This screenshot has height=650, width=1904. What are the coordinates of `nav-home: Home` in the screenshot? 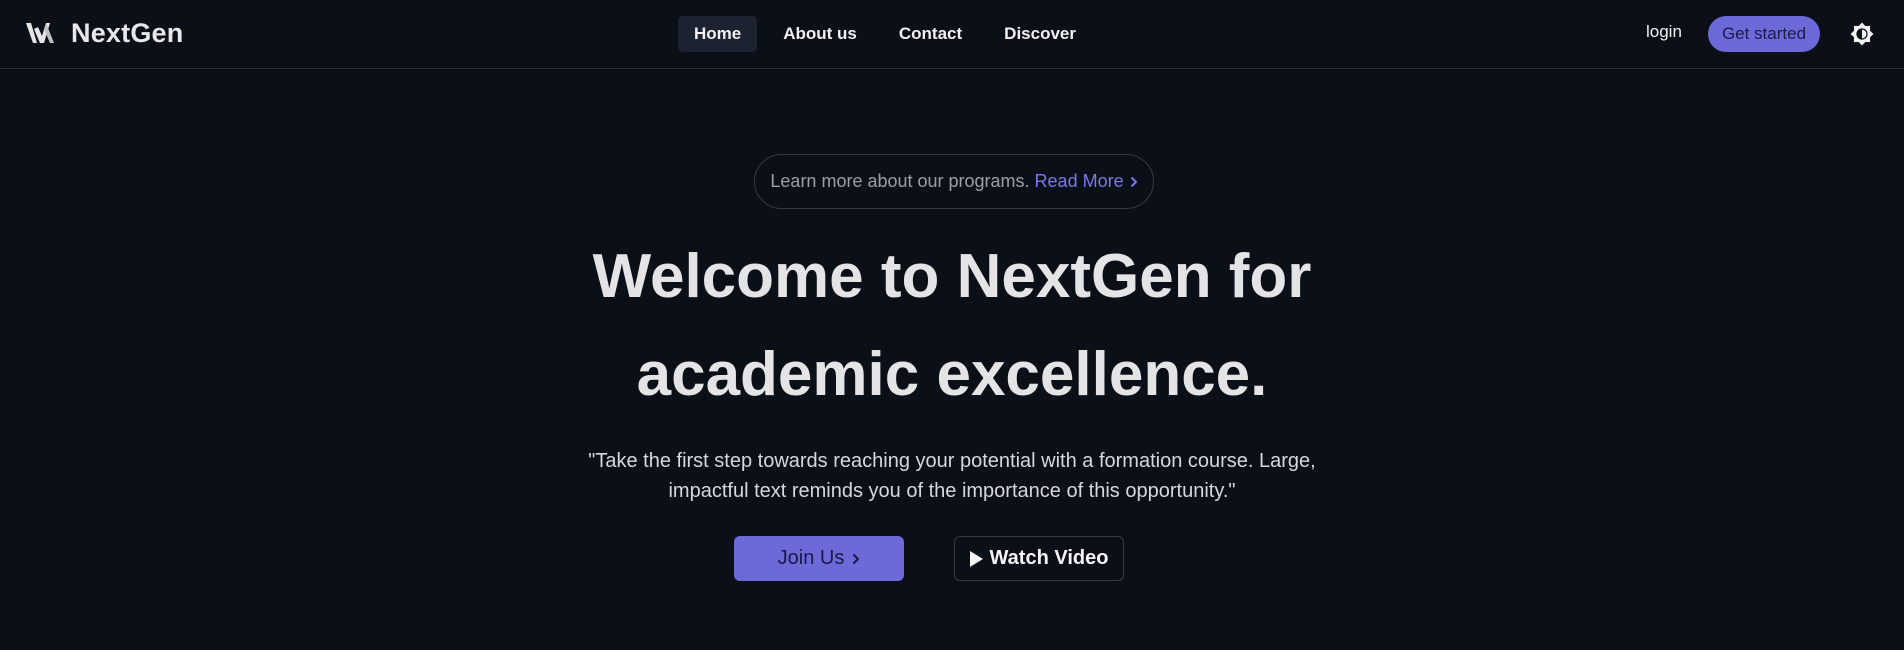 It's located at (718, 34).